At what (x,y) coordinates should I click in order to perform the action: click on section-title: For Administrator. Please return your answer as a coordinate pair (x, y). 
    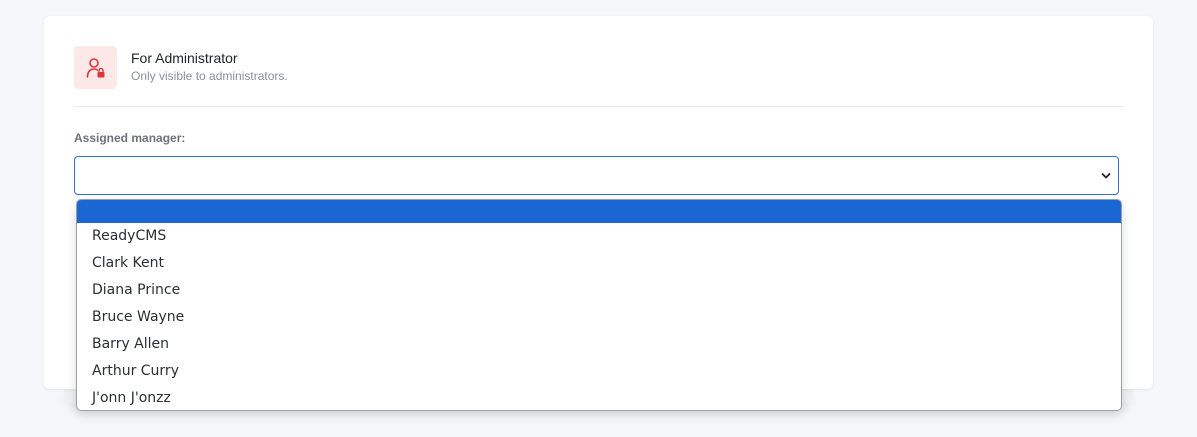
    Looking at the image, I should click on (184, 58).